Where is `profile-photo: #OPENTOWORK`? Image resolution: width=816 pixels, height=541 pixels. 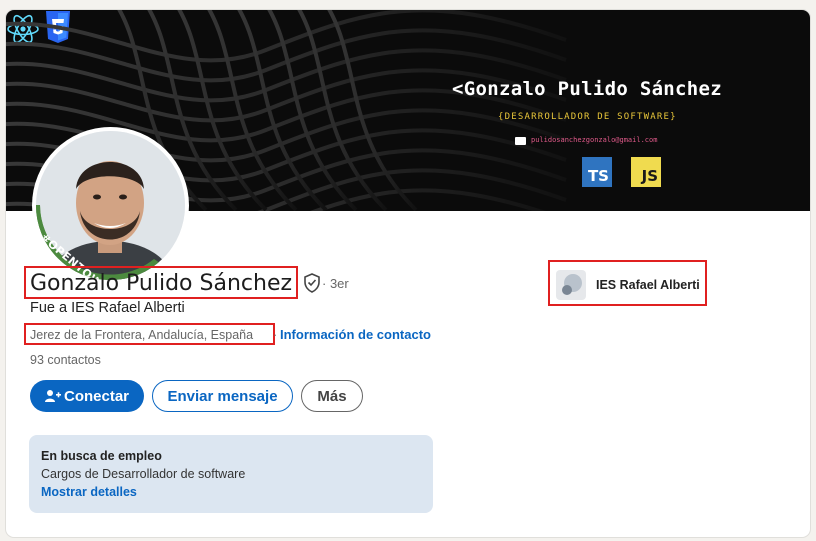
profile-photo: #OPENTOWORK is located at coordinates (110, 205).